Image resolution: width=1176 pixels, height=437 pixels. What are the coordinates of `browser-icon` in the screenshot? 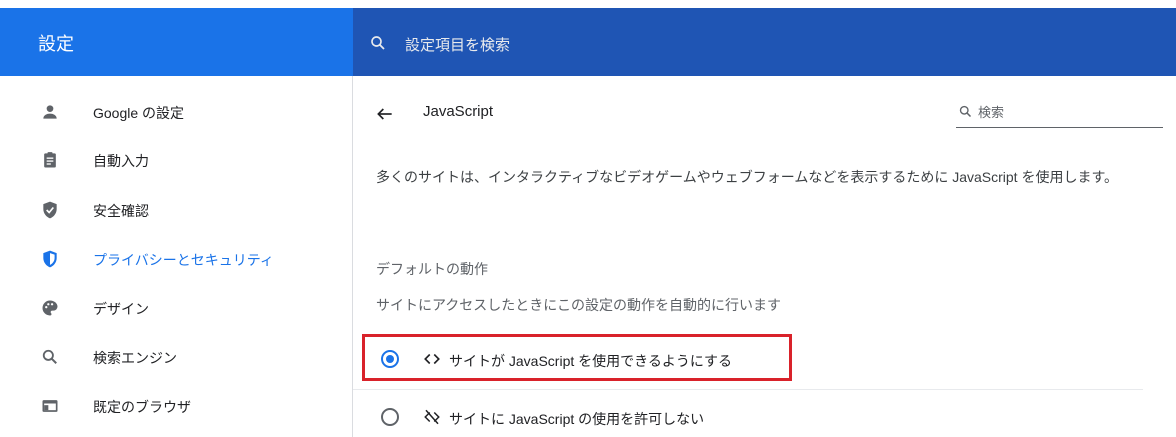 It's located at (50, 406).